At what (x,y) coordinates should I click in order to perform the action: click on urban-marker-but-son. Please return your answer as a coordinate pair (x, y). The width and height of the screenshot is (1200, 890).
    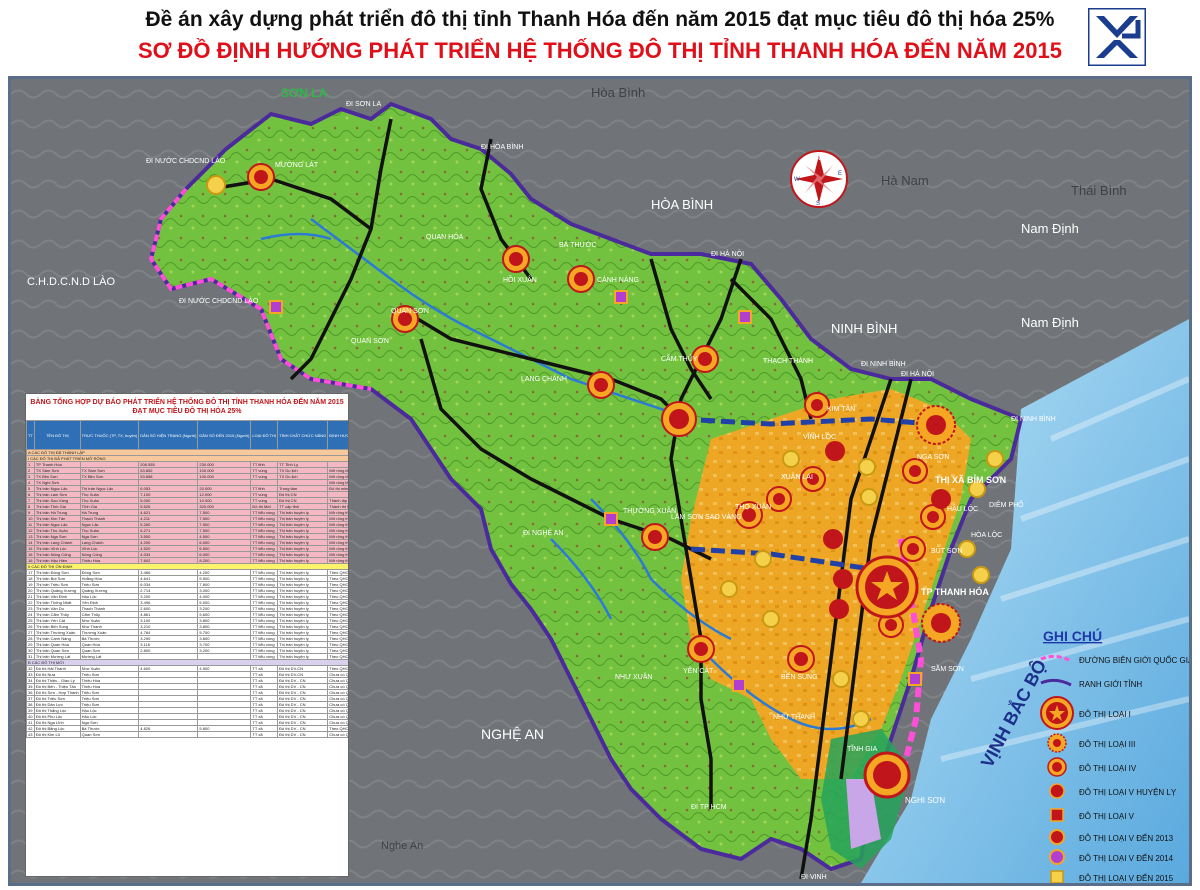
    Looking at the image, I should click on (913, 549).